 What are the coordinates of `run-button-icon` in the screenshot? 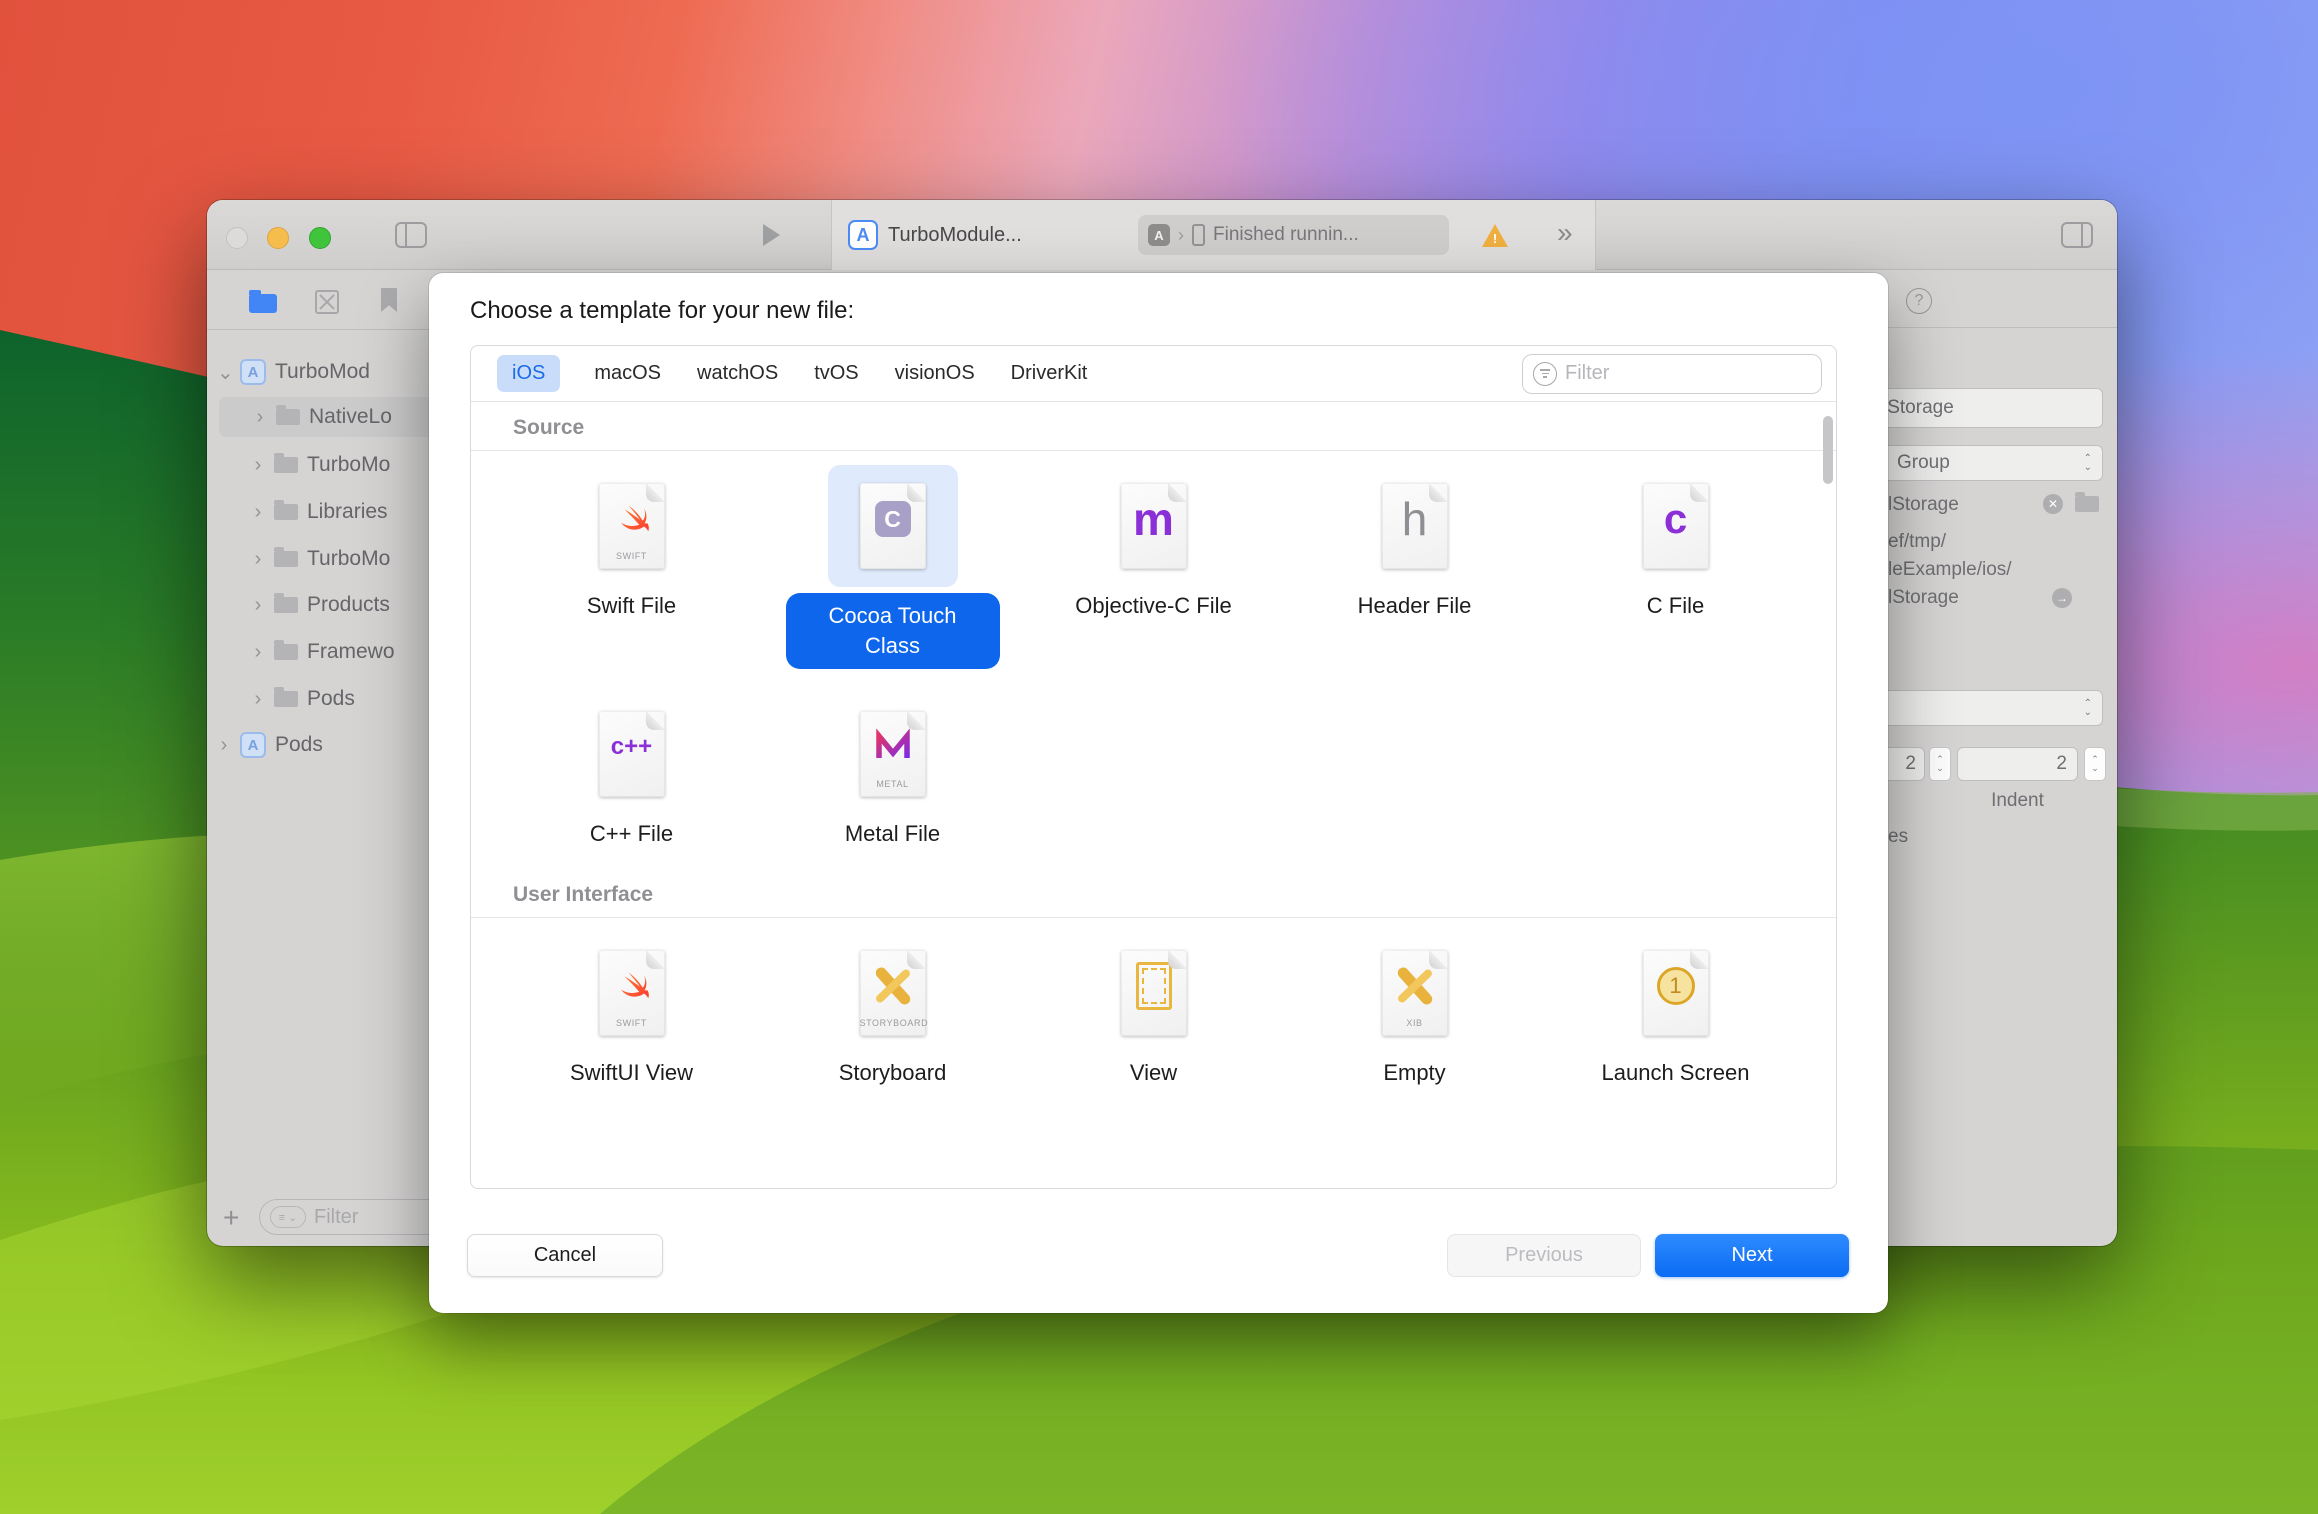 It's located at (771, 235).